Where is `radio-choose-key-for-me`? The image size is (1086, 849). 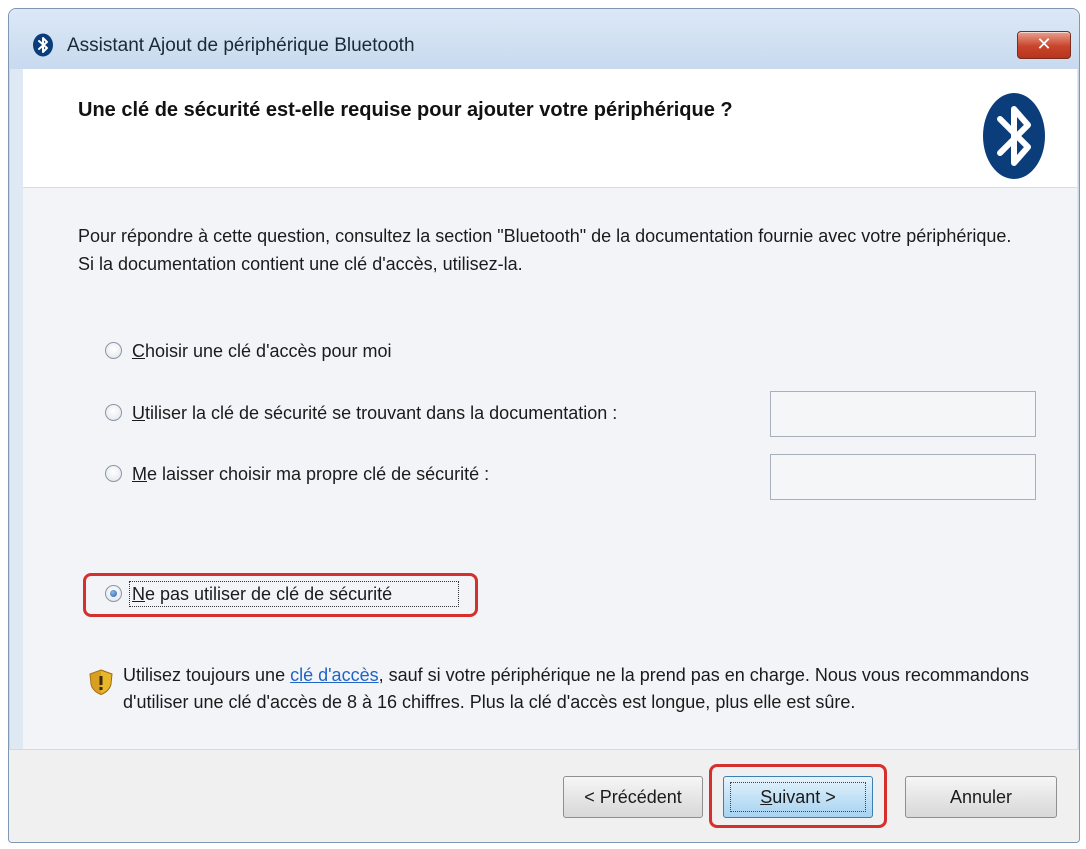
radio-choose-key-for-me is located at coordinates (113, 350).